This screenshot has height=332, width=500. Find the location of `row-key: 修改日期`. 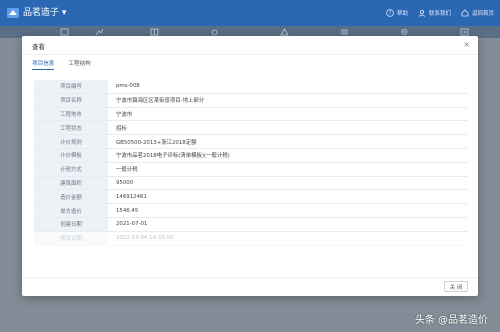

row-key: 修改日期 is located at coordinates (71, 238).